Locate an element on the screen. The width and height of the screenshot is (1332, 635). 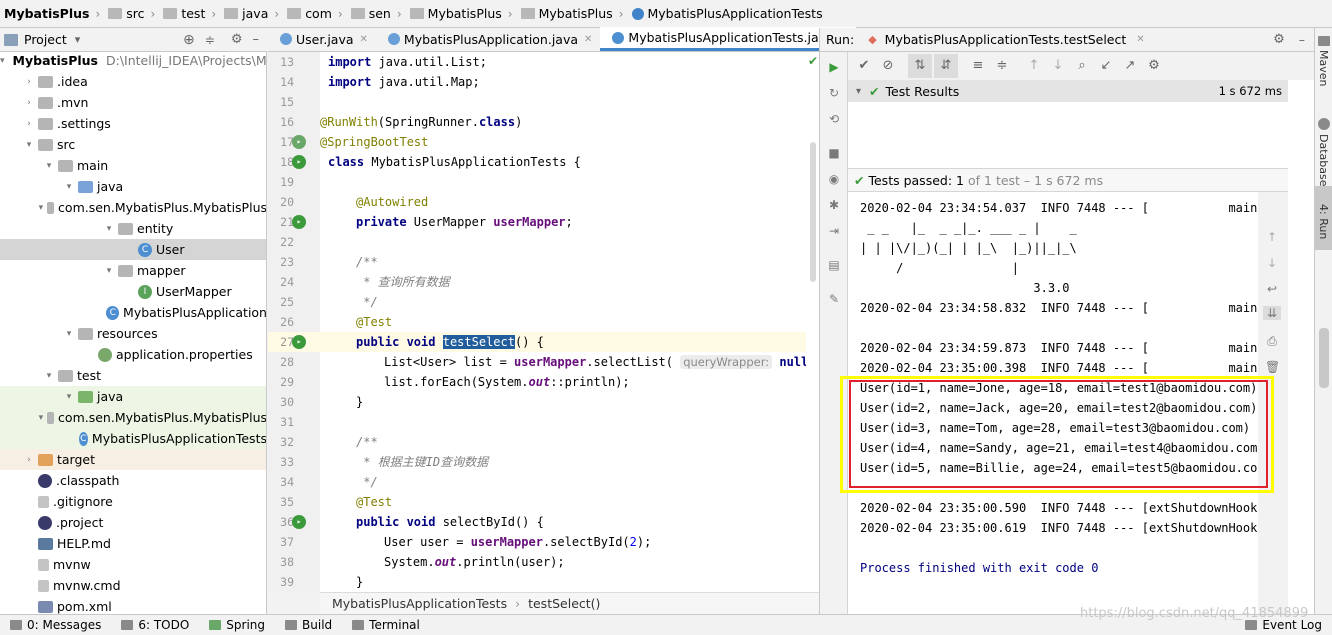
editor-crumb-class: MybatisPlusApplicationTests is located at coordinates (419, 603).